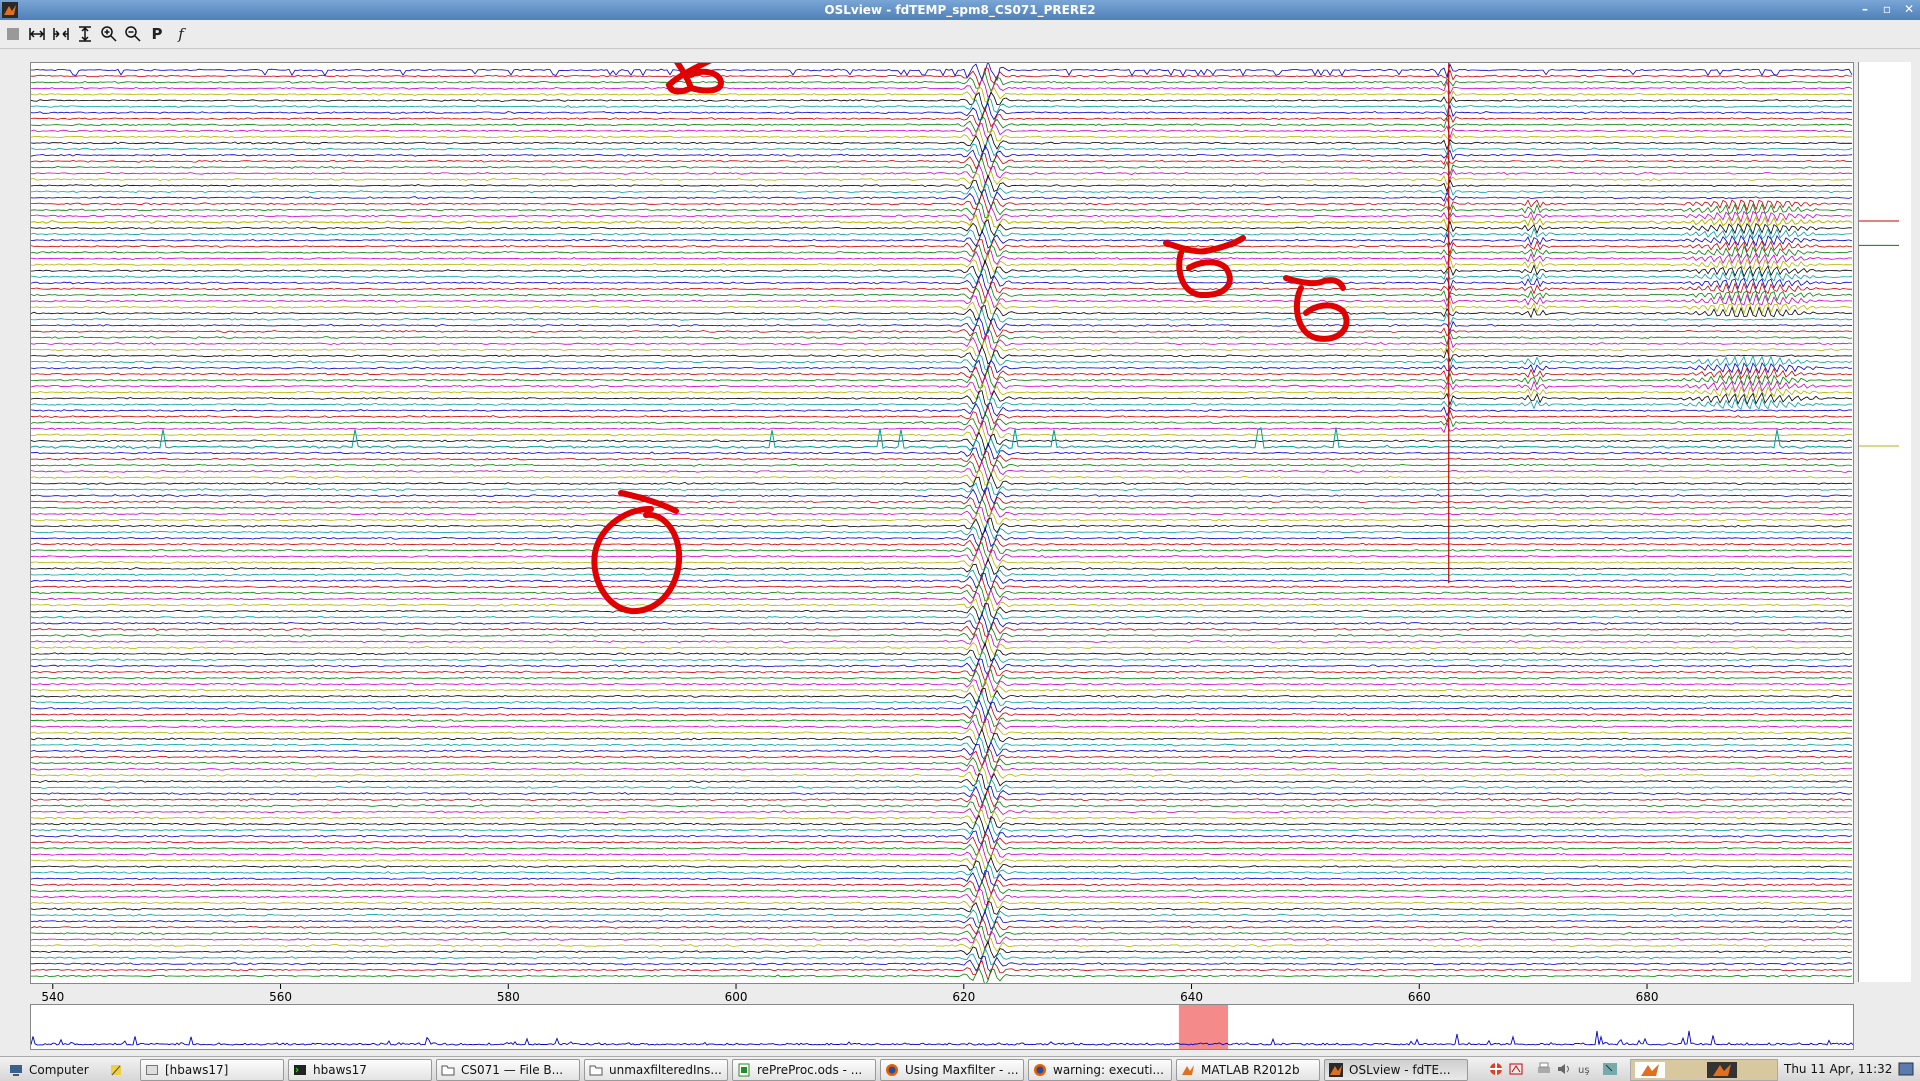 The height and width of the screenshot is (1081, 1920). Describe the element at coordinates (942, 1027) in the screenshot. I see `overview-plot` at that location.